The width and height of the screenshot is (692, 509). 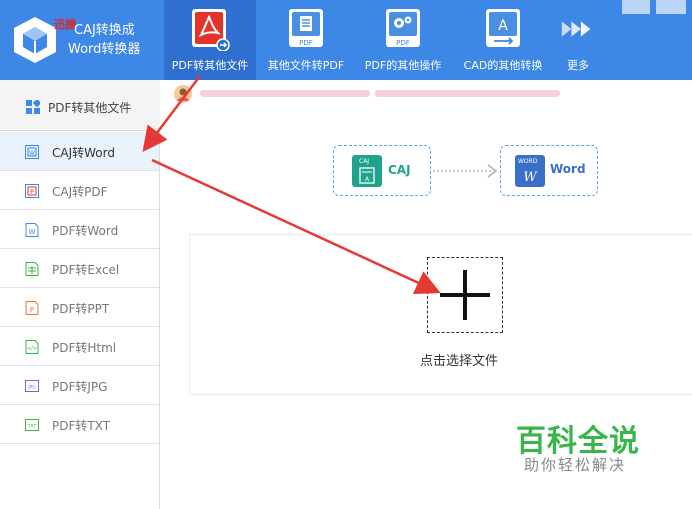 What do you see at coordinates (306, 65) in the screenshot?
I see `tool-label: 其他文件转PDF` at bounding box center [306, 65].